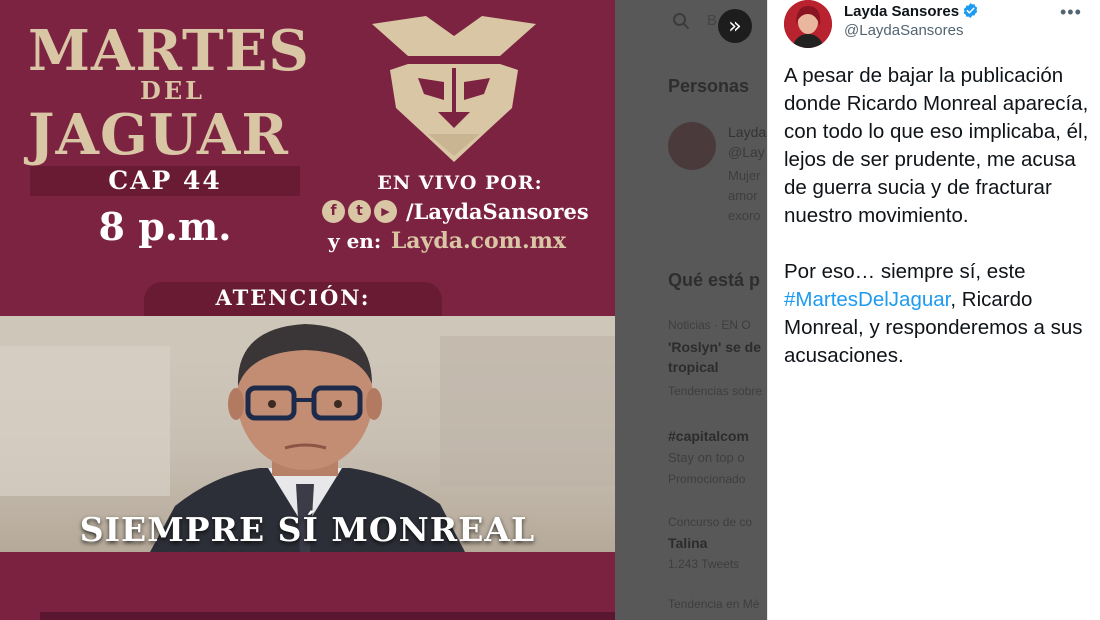  I want to click on website-row: y en: Layda.com.mx, so click(447, 241).